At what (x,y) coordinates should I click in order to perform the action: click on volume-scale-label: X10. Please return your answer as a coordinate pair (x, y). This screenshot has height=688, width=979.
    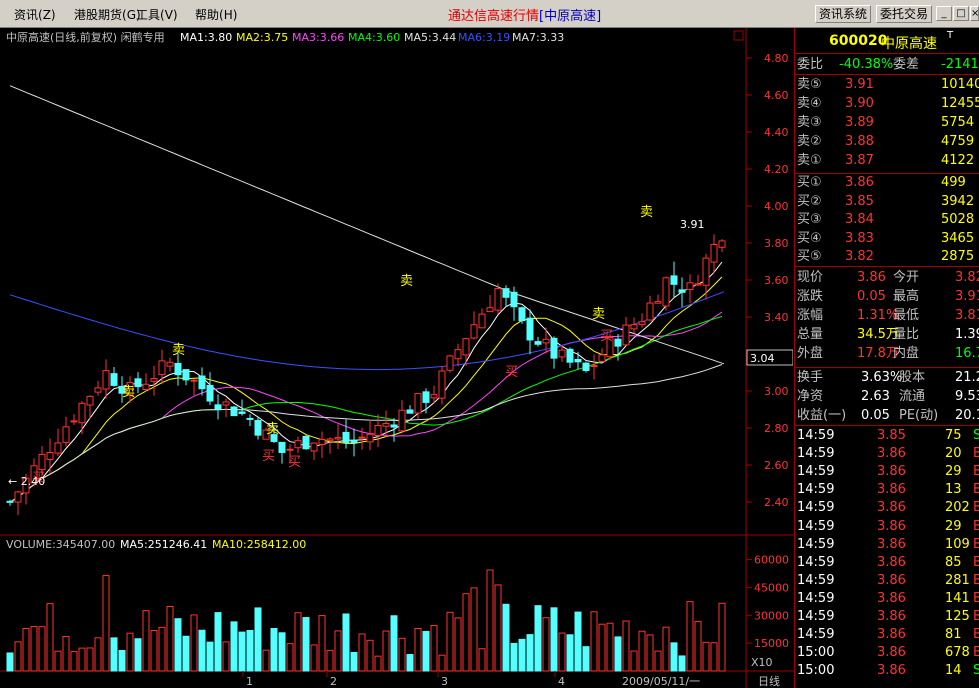
    Looking at the image, I should click on (762, 662).